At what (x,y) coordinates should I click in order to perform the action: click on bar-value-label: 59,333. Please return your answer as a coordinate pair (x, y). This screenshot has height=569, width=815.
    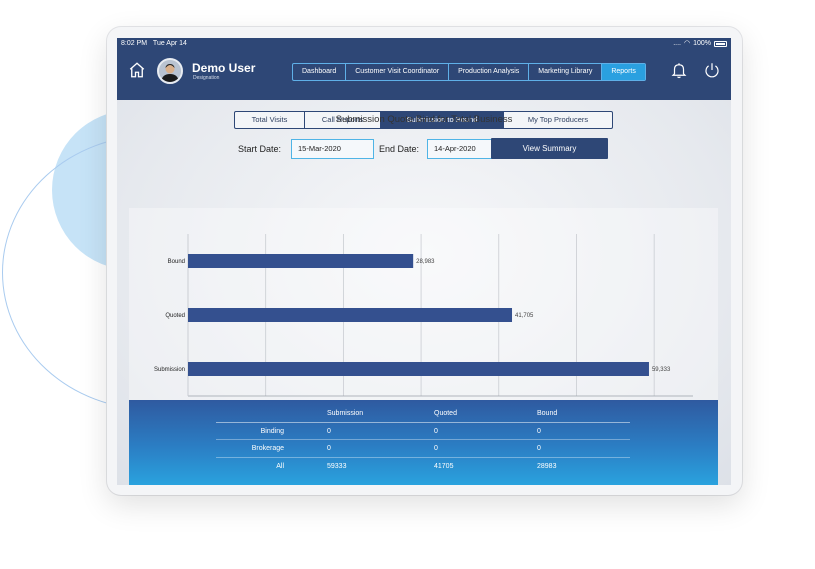
    Looking at the image, I should click on (661, 370).